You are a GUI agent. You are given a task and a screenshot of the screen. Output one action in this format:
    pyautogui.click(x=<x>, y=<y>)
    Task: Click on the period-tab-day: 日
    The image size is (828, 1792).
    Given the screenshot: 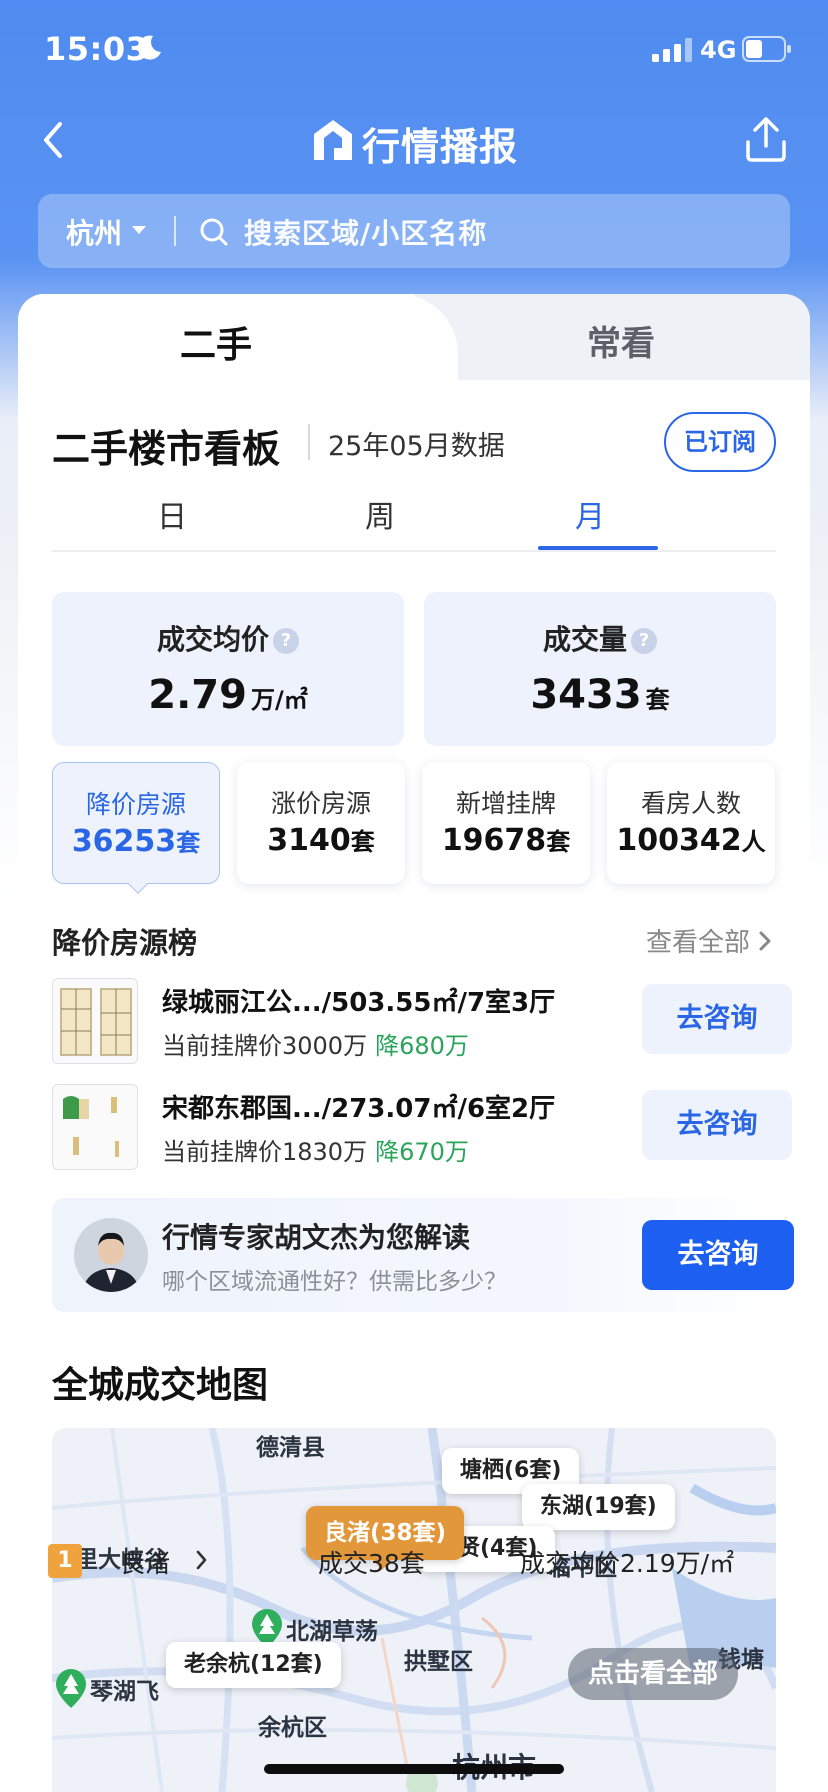 What is the action you would take?
    pyautogui.click(x=172, y=514)
    